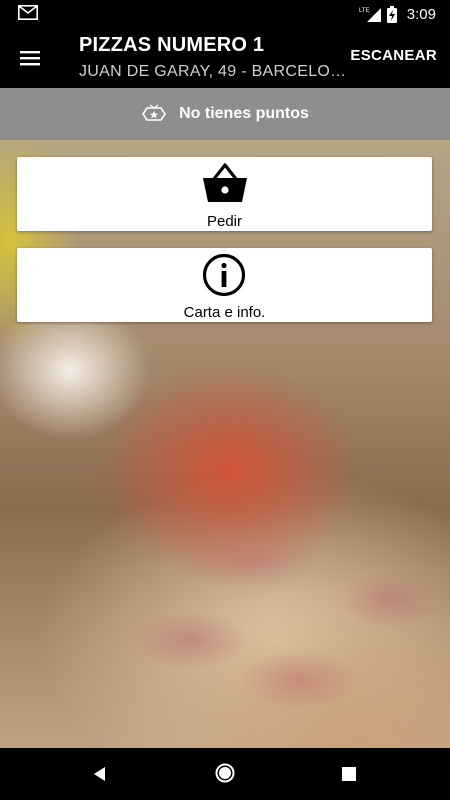  Describe the element at coordinates (370, 15) in the screenshot. I see `lte-signal-icon: LTE` at that location.